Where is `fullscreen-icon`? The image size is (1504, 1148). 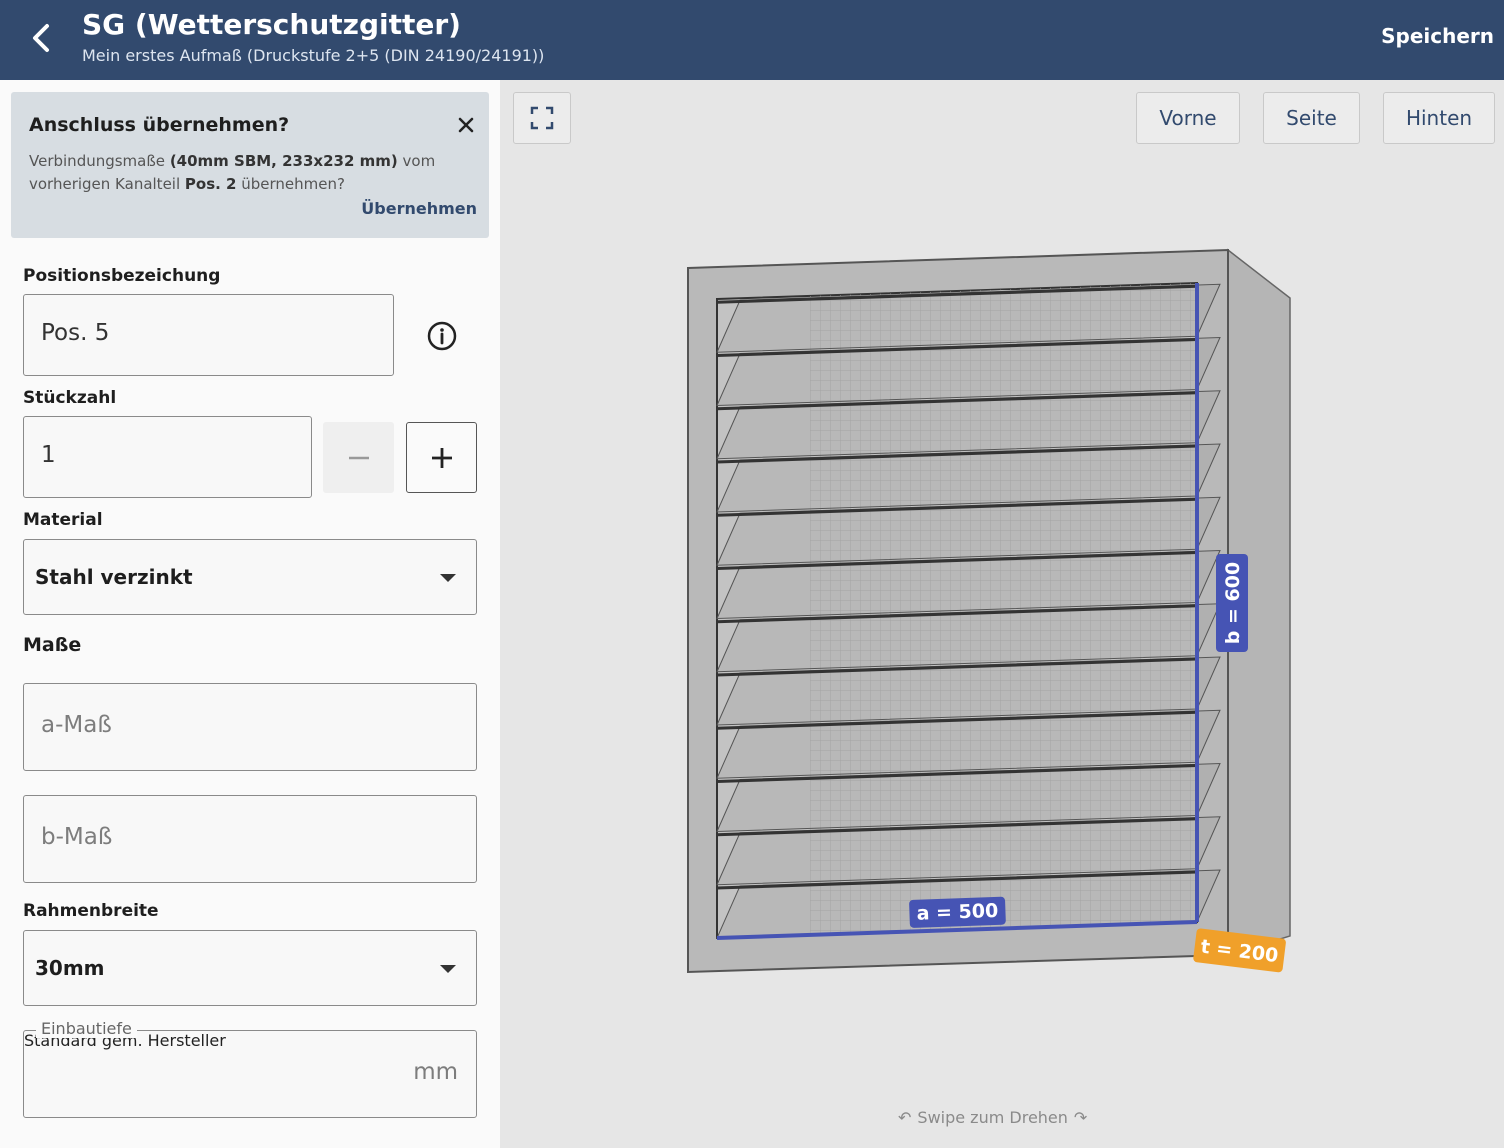
fullscreen-icon is located at coordinates (542, 118).